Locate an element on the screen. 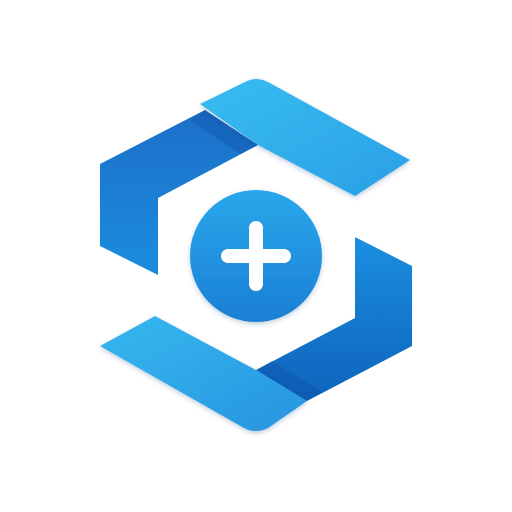 The image size is (512, 512). plus-badge is located at coordinates (256, 256).